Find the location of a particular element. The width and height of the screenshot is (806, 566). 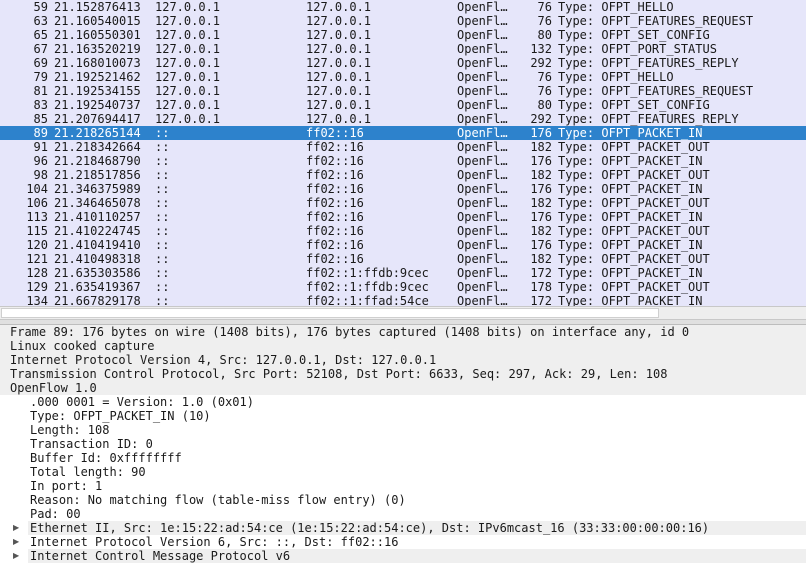

packet-time: 21.410419410 is located at coordinates (97, 245).